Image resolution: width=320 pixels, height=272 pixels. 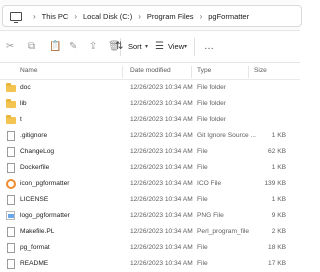 What do you see at coordinates (228, 16) in the screenshot?
I see `breadcrumb-pgformatter: pgFormatter` at bounding box center [228, 16].